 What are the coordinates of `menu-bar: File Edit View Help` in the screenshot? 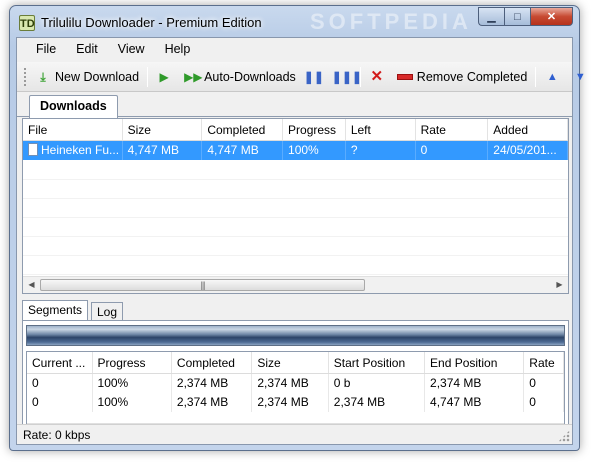 It's located at (294, 49).